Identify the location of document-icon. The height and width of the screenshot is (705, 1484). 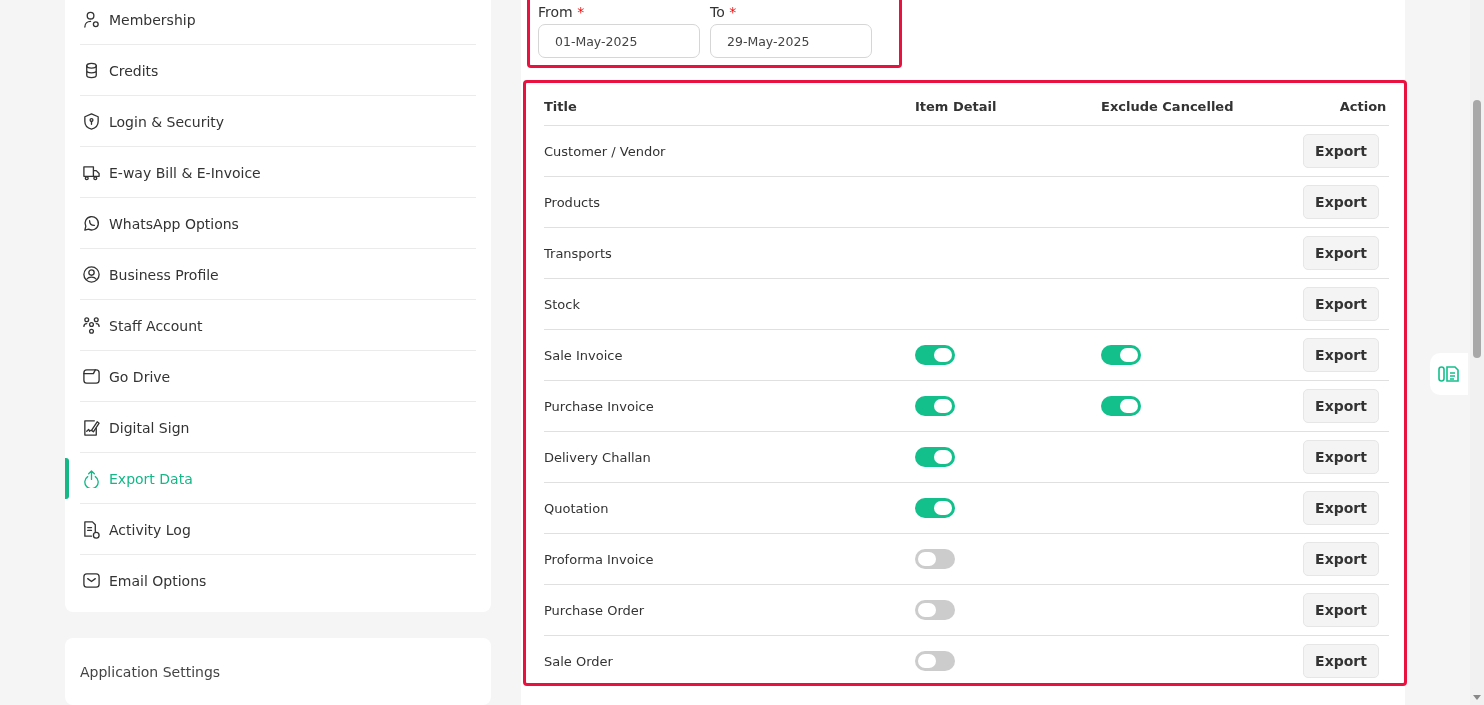
(1449, 374).